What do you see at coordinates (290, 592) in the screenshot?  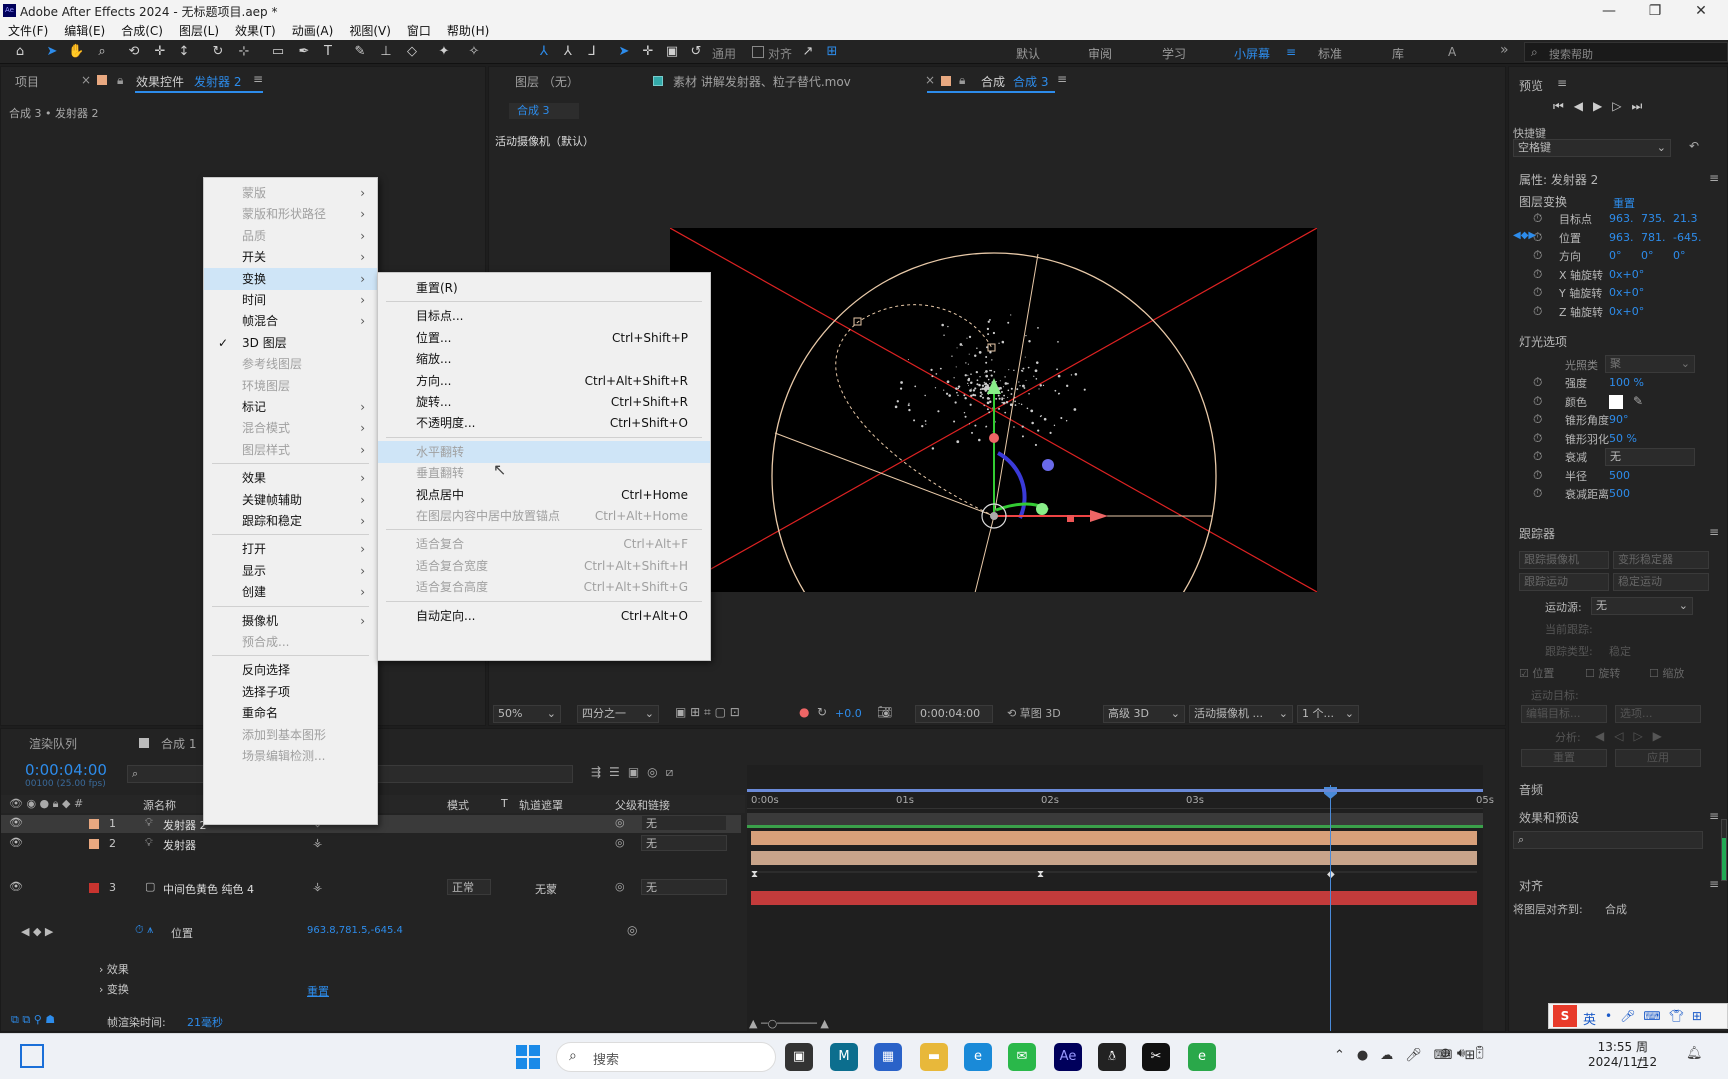 I see `menu-item: 创建 ›` at bounding box center [290, 592].